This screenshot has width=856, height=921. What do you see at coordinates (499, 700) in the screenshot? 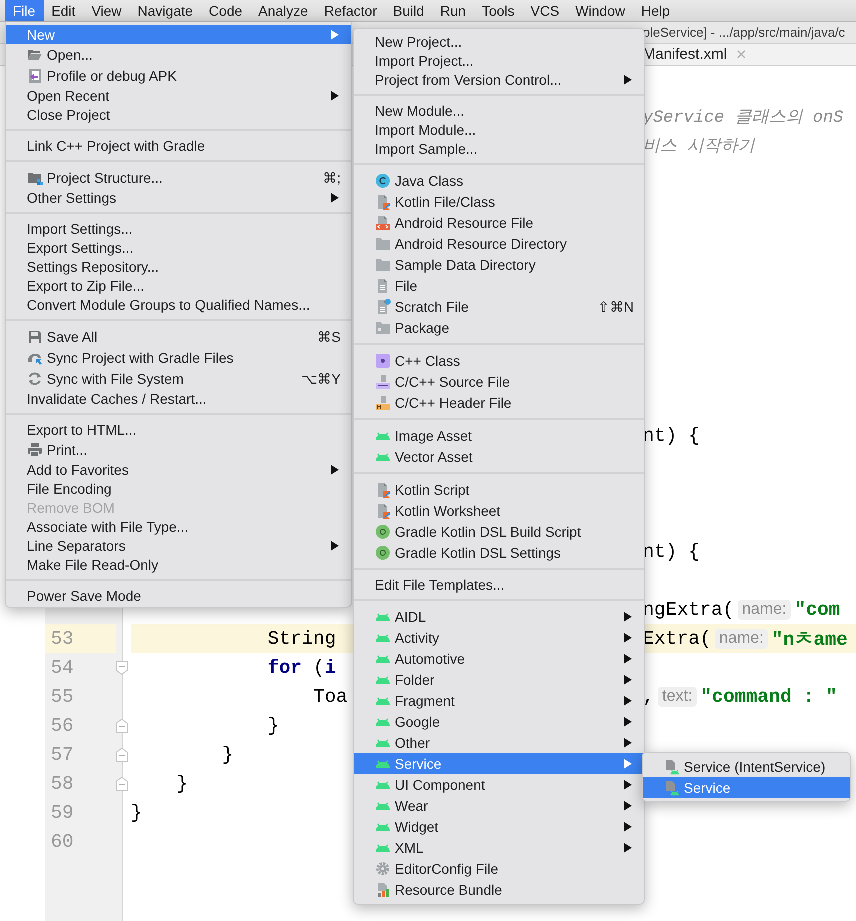
I see `menu-item: Fragment` at bounding box center [499, 700].